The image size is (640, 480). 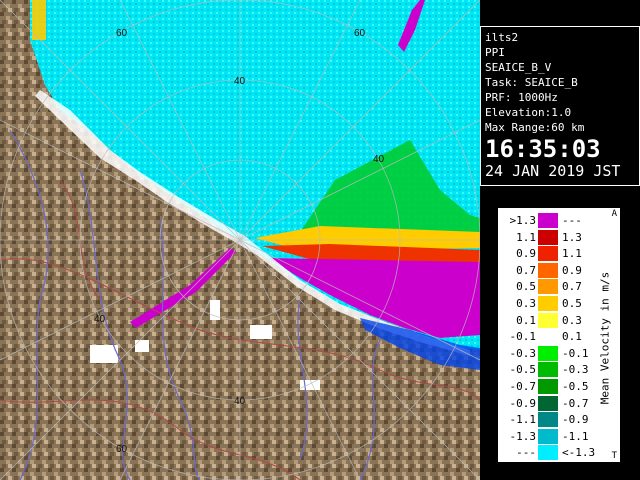 I want to click on legend-row: >1.3 ---, so click(x=559, y=220).